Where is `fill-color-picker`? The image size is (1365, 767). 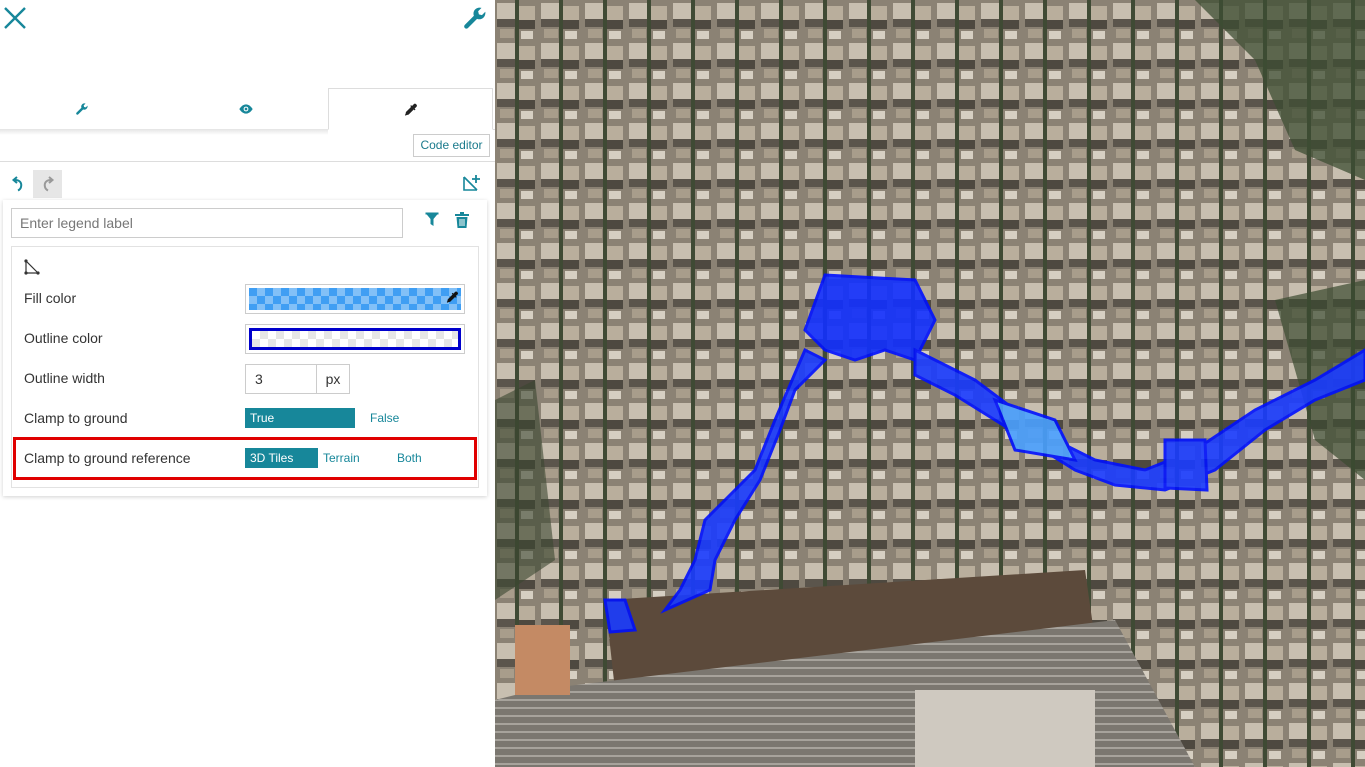 fill-color-picker is located at coordinates (355, 299).